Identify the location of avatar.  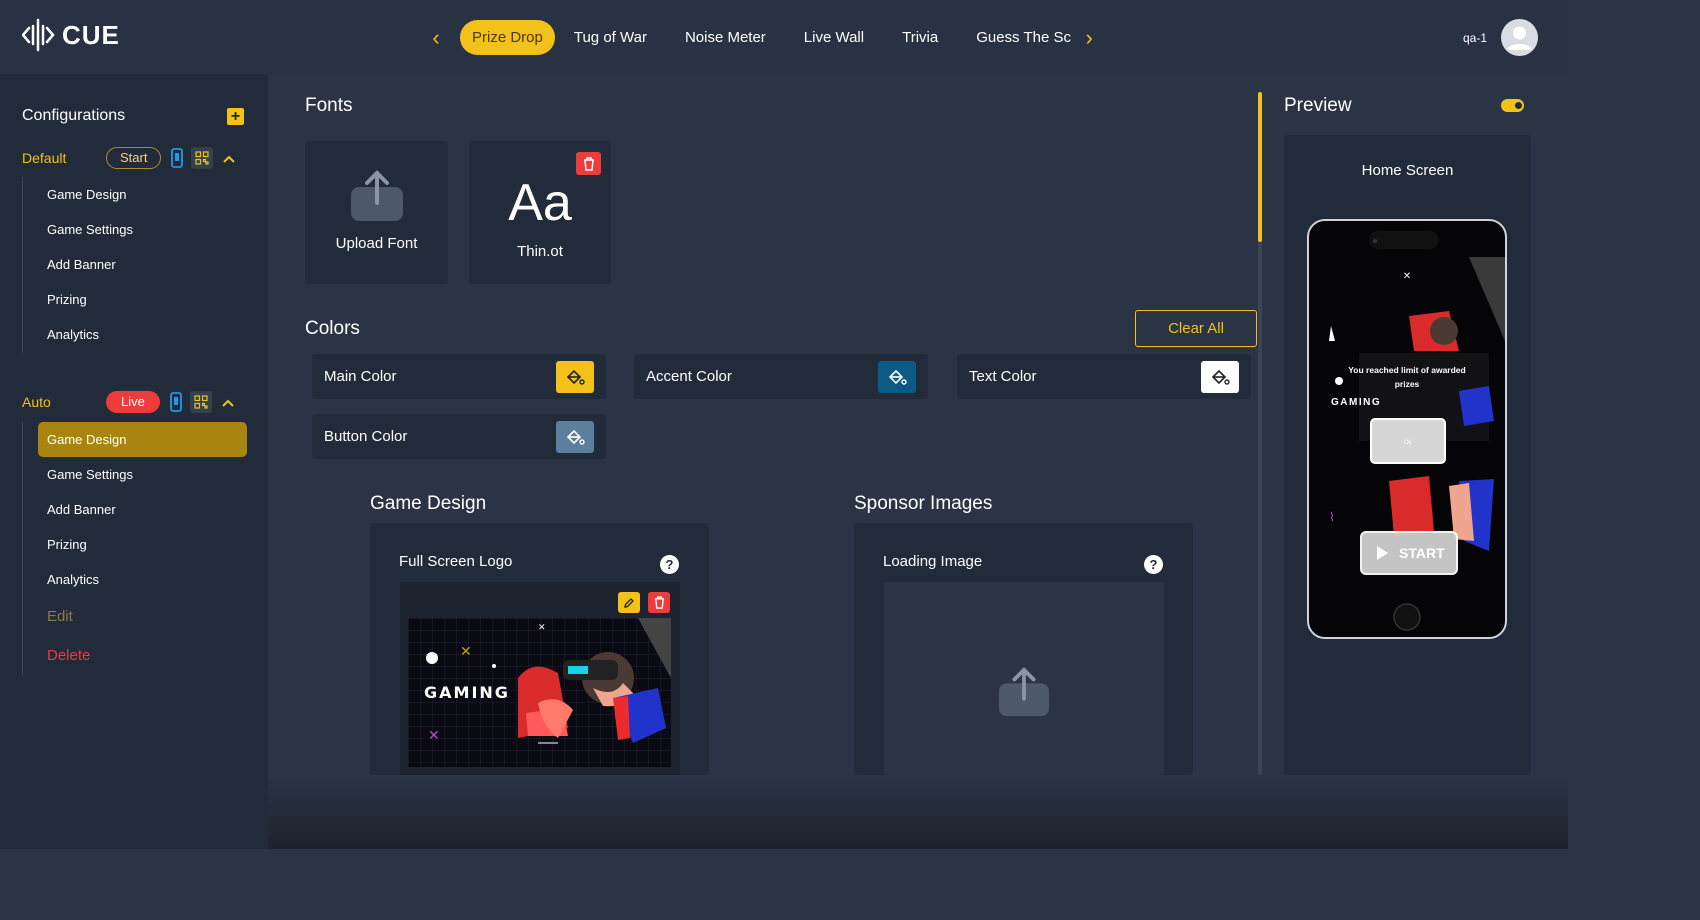
(1519, 37).